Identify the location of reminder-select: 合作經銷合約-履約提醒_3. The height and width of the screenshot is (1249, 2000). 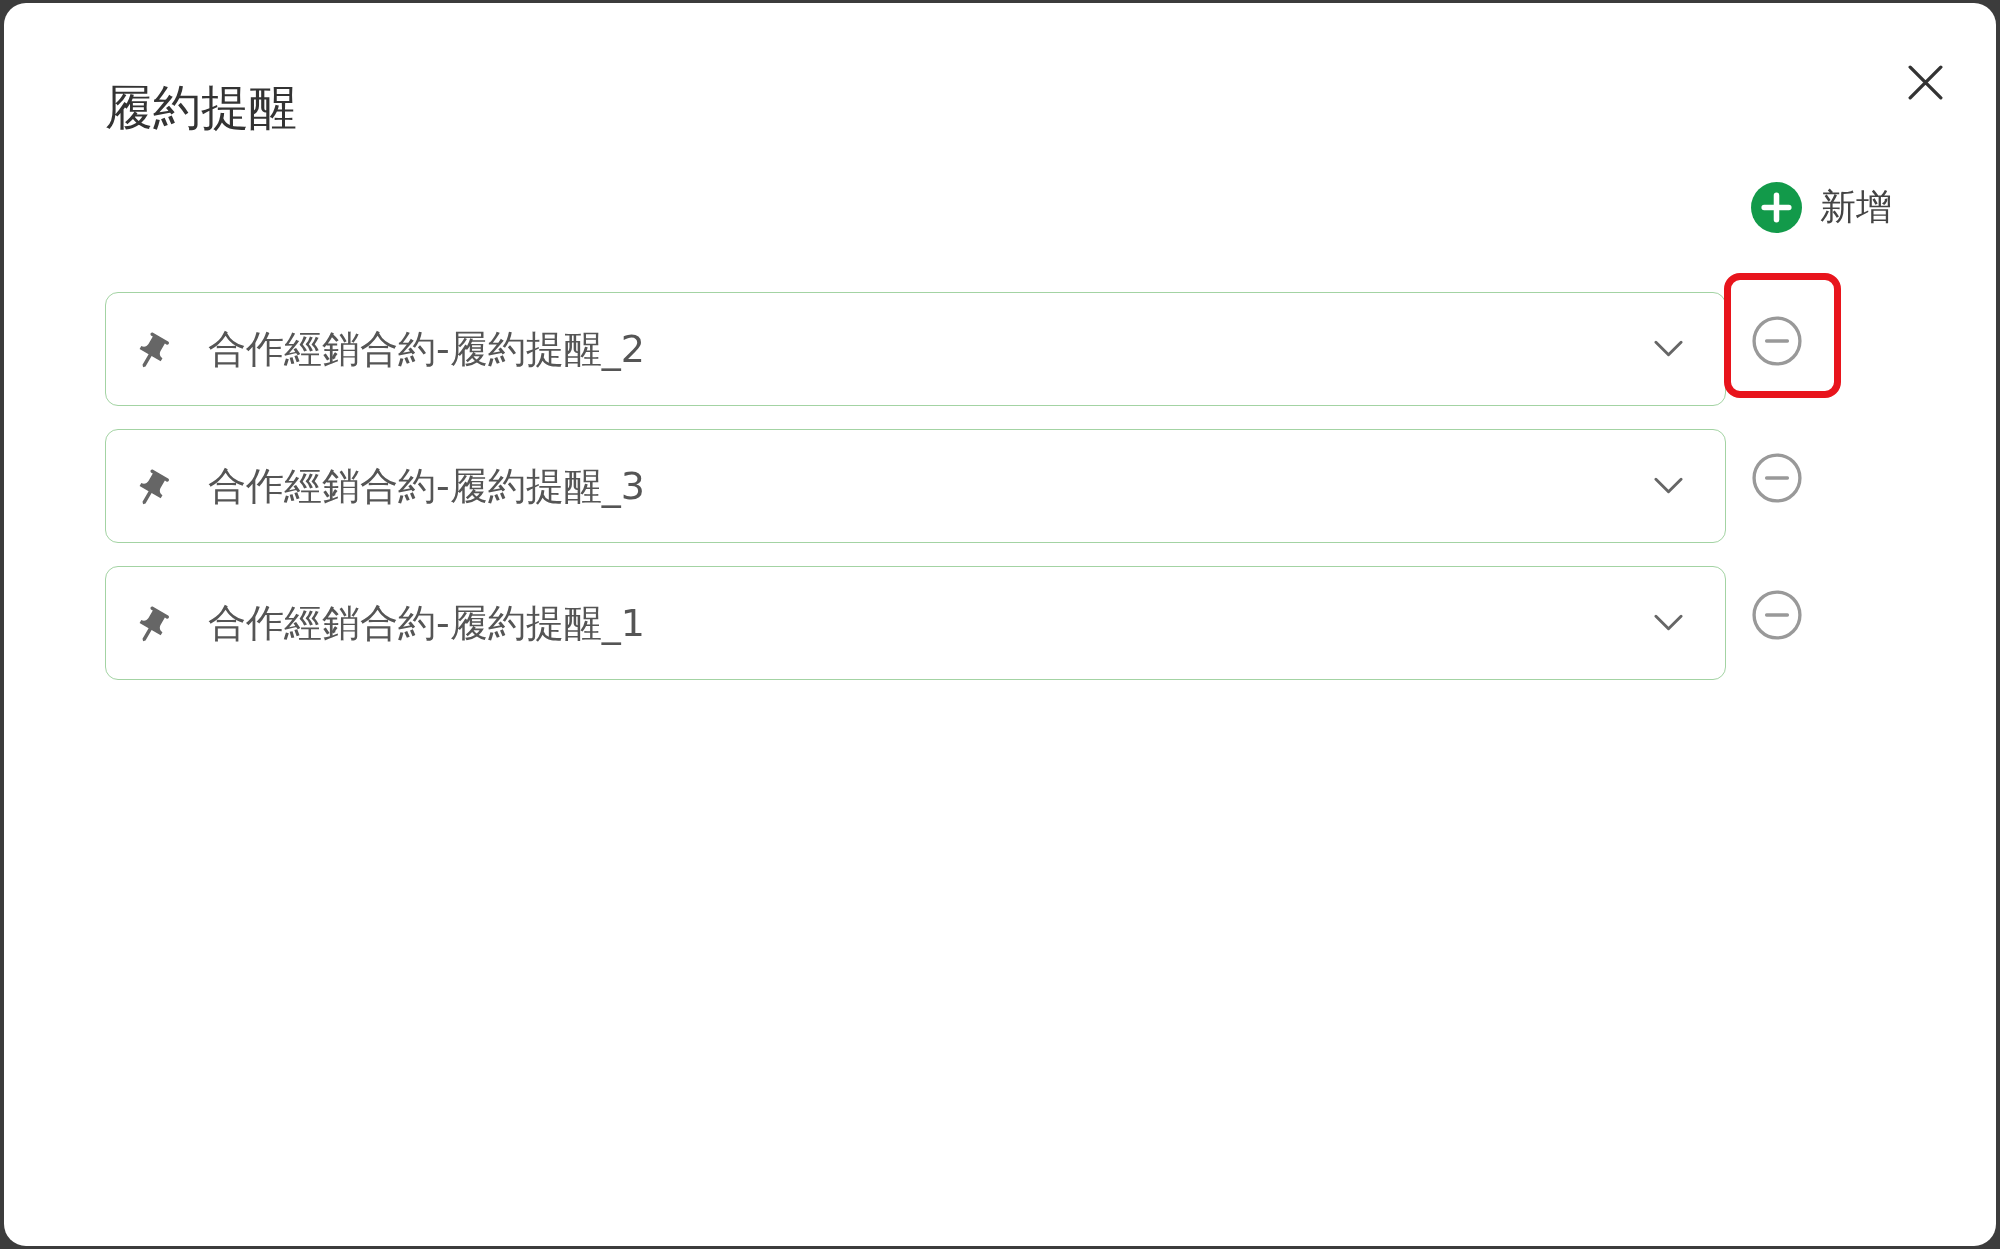
(915, 486).